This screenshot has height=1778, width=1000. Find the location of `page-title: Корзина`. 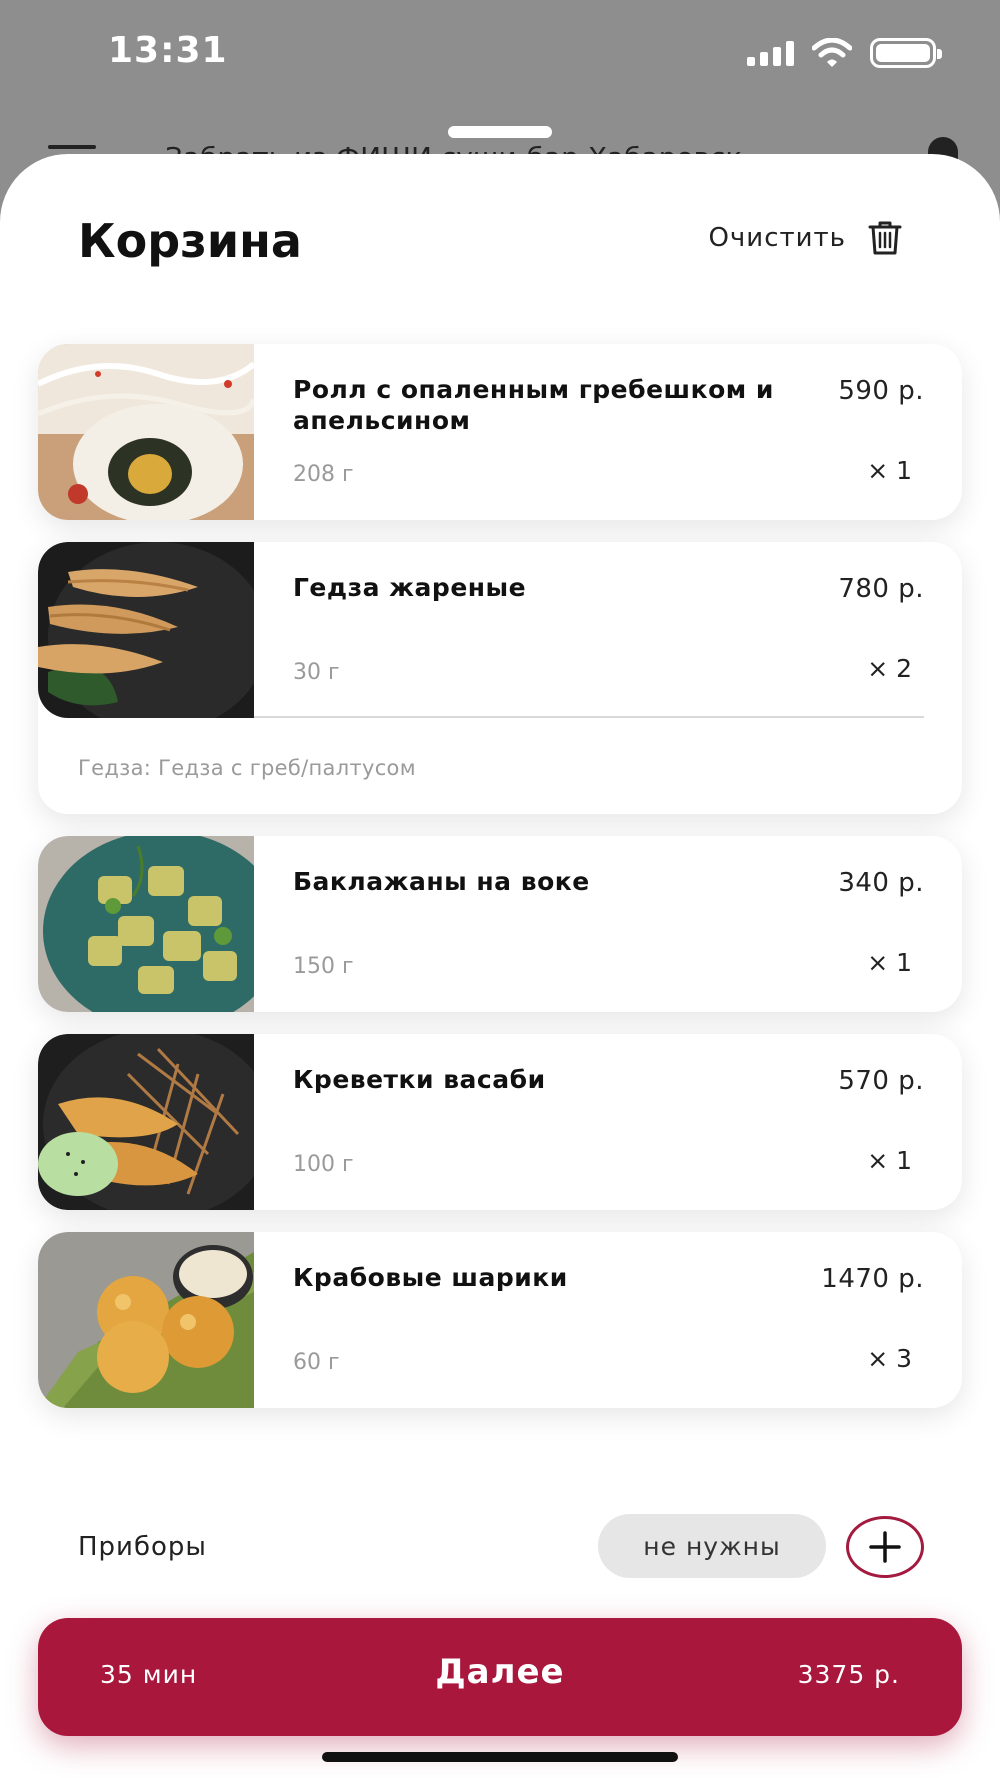

page-title: Корзина is located at coordinates (190, 241).